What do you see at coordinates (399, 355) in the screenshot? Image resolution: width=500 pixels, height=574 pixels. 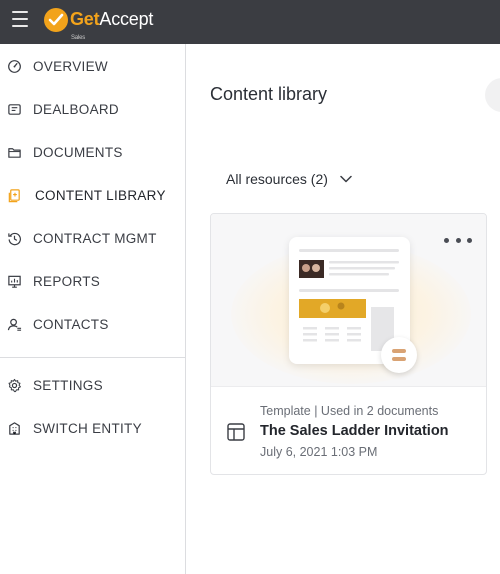 I see `template-badge-icon` at bounding box center [399, 355].